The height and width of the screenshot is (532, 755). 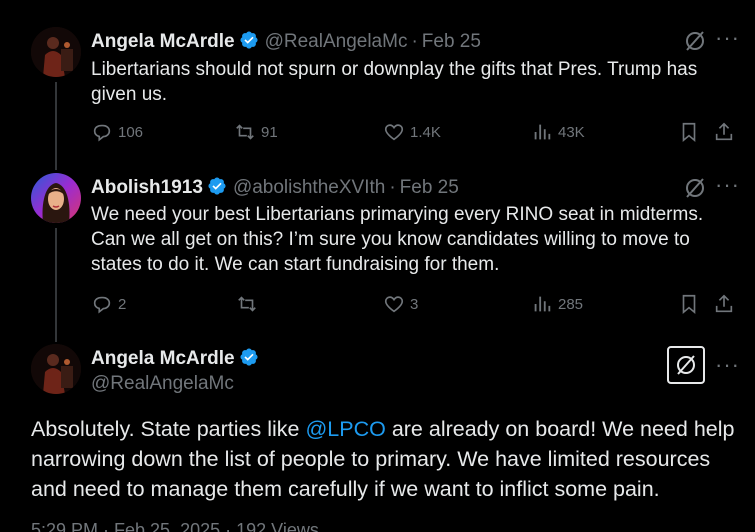 I want to click on reply-button: 106, so click(x=117, y=132).